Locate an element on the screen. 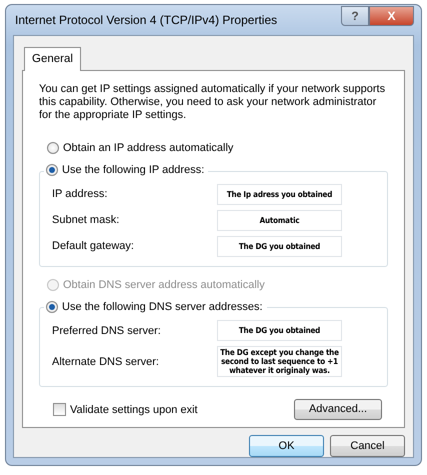 Image resolution: width=427 pixels, height=475 pixels. intro-text: You can get IP settings assigned automatically if your network supports this capability. Otherwise, you need to ask your network administrator for the appropriate IP settings. is located at coordinates (212, 102).